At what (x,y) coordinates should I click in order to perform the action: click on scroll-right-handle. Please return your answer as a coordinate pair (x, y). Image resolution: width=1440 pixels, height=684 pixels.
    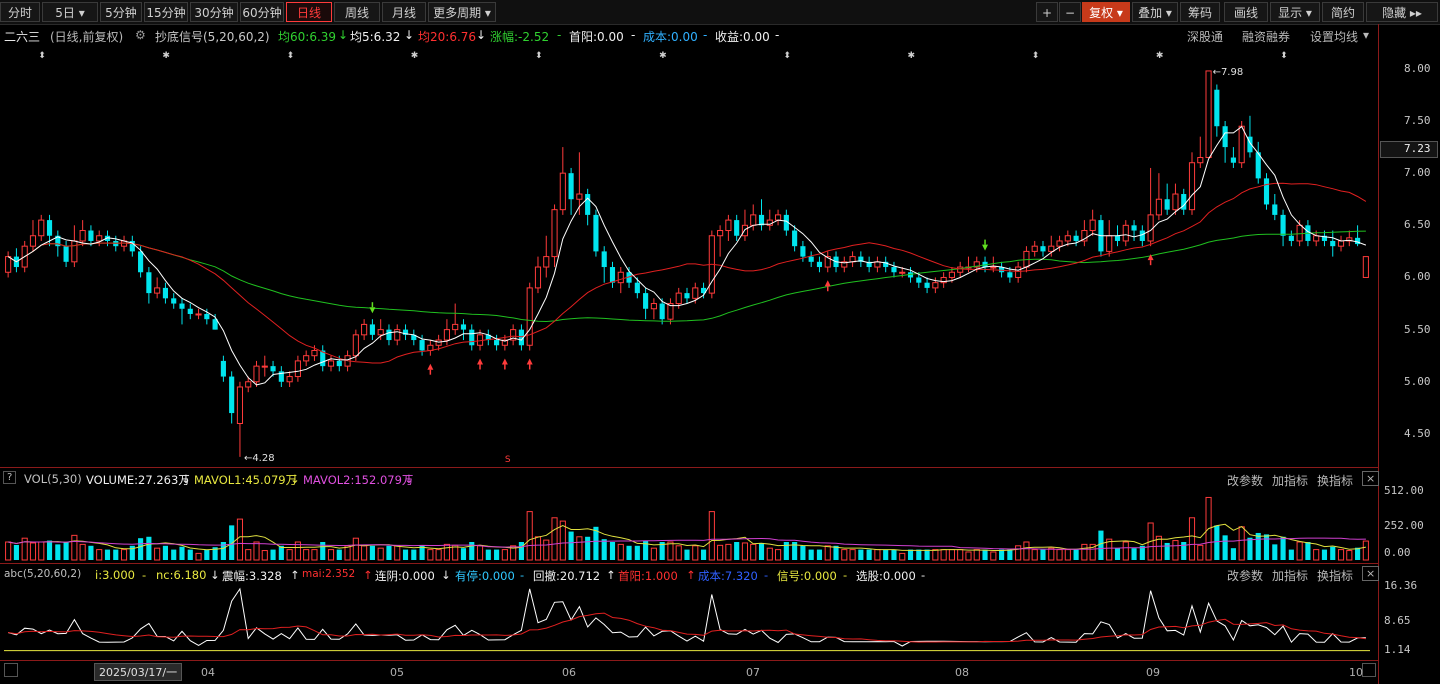
    Looking at the image, I should click on (1369, 670).